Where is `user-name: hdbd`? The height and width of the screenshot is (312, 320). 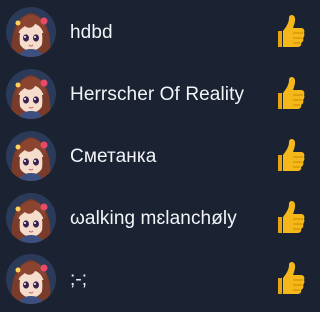
user-name: hdbd is located at coordinates (91, 33).